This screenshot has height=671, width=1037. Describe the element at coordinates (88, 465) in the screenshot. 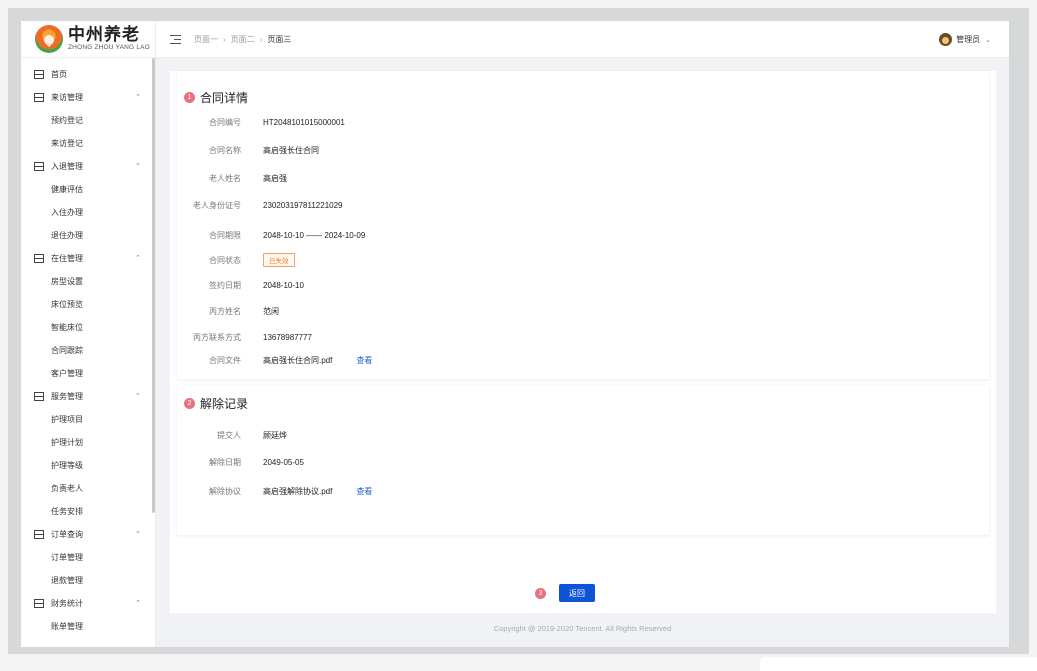

I see `menu-item: 护理等级` at that location.